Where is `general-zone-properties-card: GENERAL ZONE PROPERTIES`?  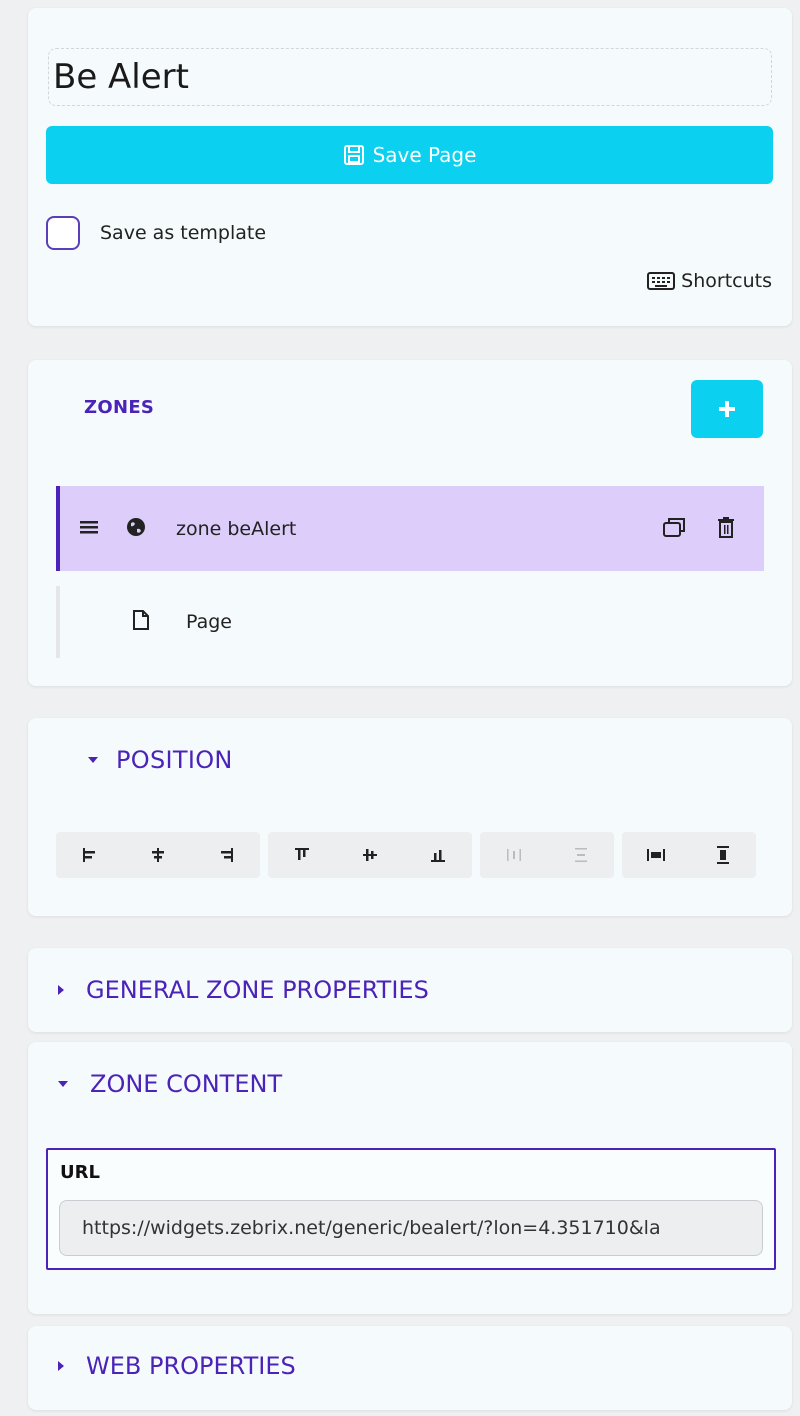 general-zone-properties-card: GENERAL ZONE PROPERTIES is located at coordinates (410, 990).